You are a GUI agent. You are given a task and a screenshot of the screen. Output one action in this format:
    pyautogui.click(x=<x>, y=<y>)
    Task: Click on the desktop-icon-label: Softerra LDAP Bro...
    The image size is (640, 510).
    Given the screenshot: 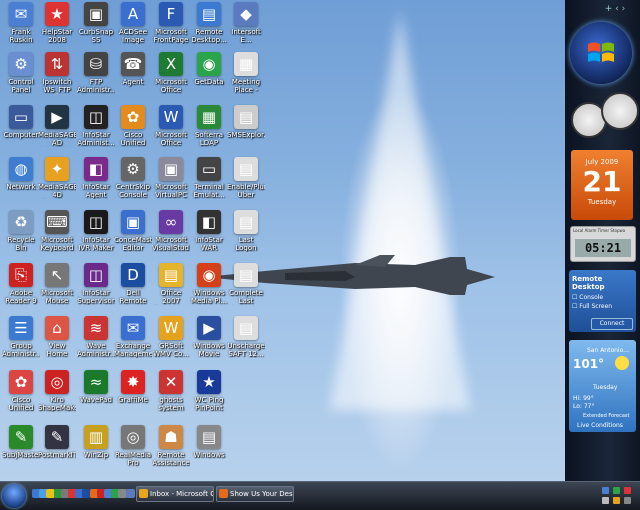 What is the action you would take?
    pyautogui.click(x=209, y=139)
    